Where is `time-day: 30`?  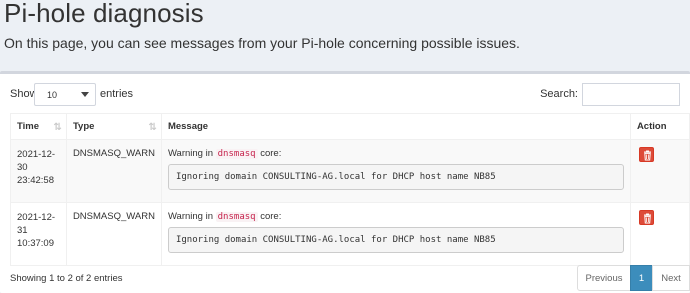
time-day: 30 is located at coordinates (22, 167).